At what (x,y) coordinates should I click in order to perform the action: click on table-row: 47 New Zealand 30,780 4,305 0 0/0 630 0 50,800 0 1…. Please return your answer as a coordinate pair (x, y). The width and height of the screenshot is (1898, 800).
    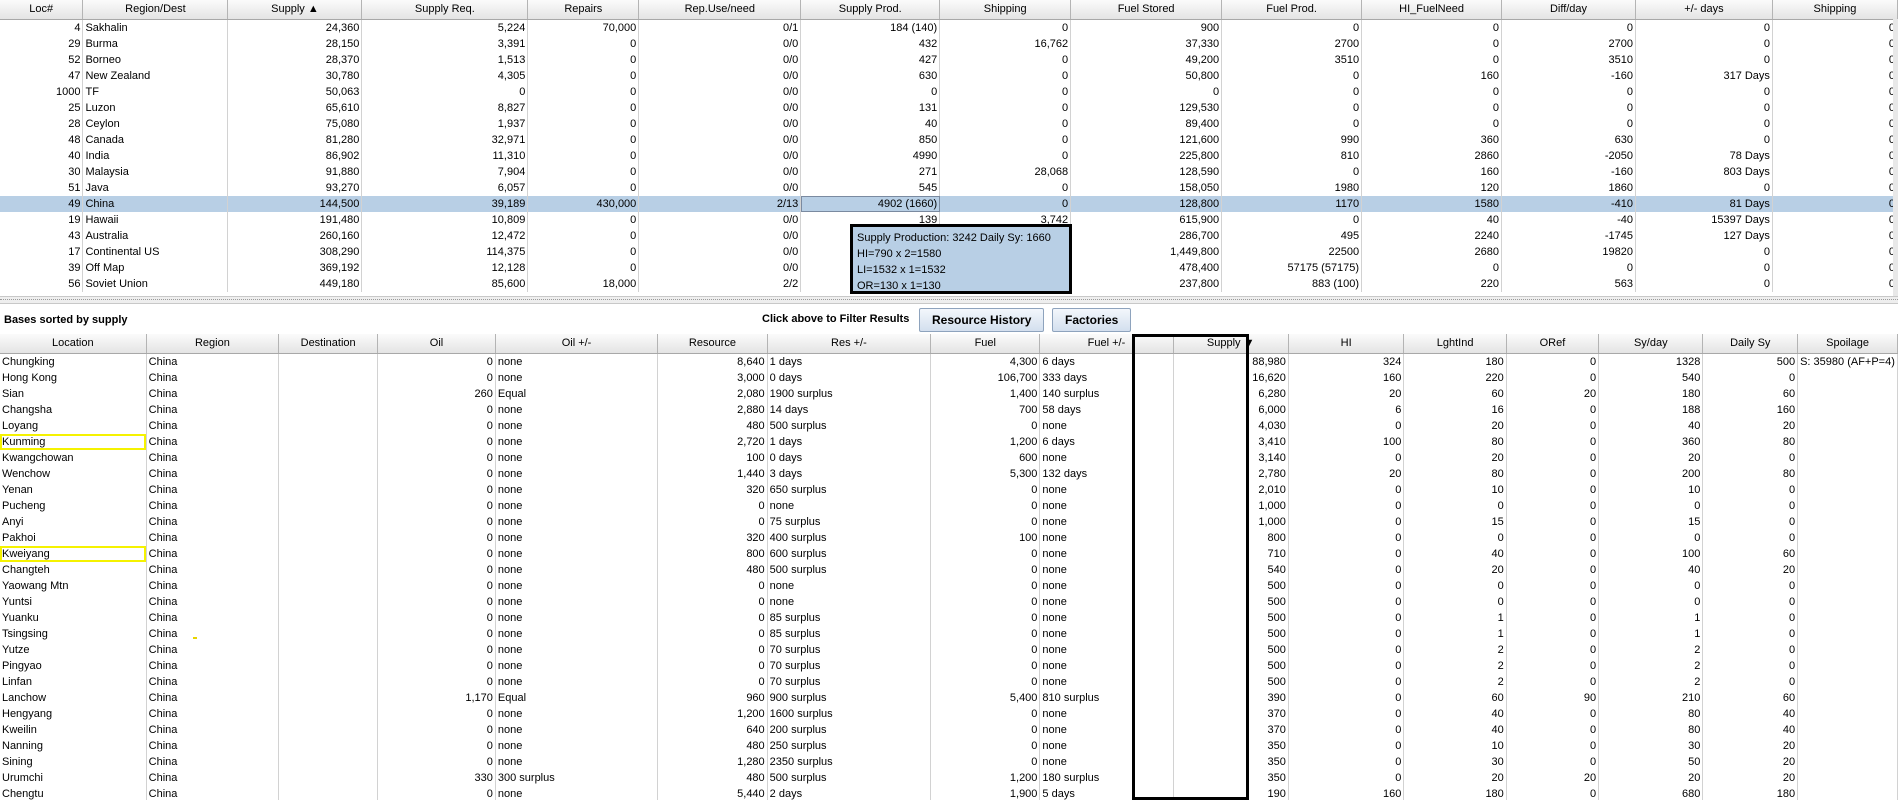
    Looking at the image, I should click on (949, 76).